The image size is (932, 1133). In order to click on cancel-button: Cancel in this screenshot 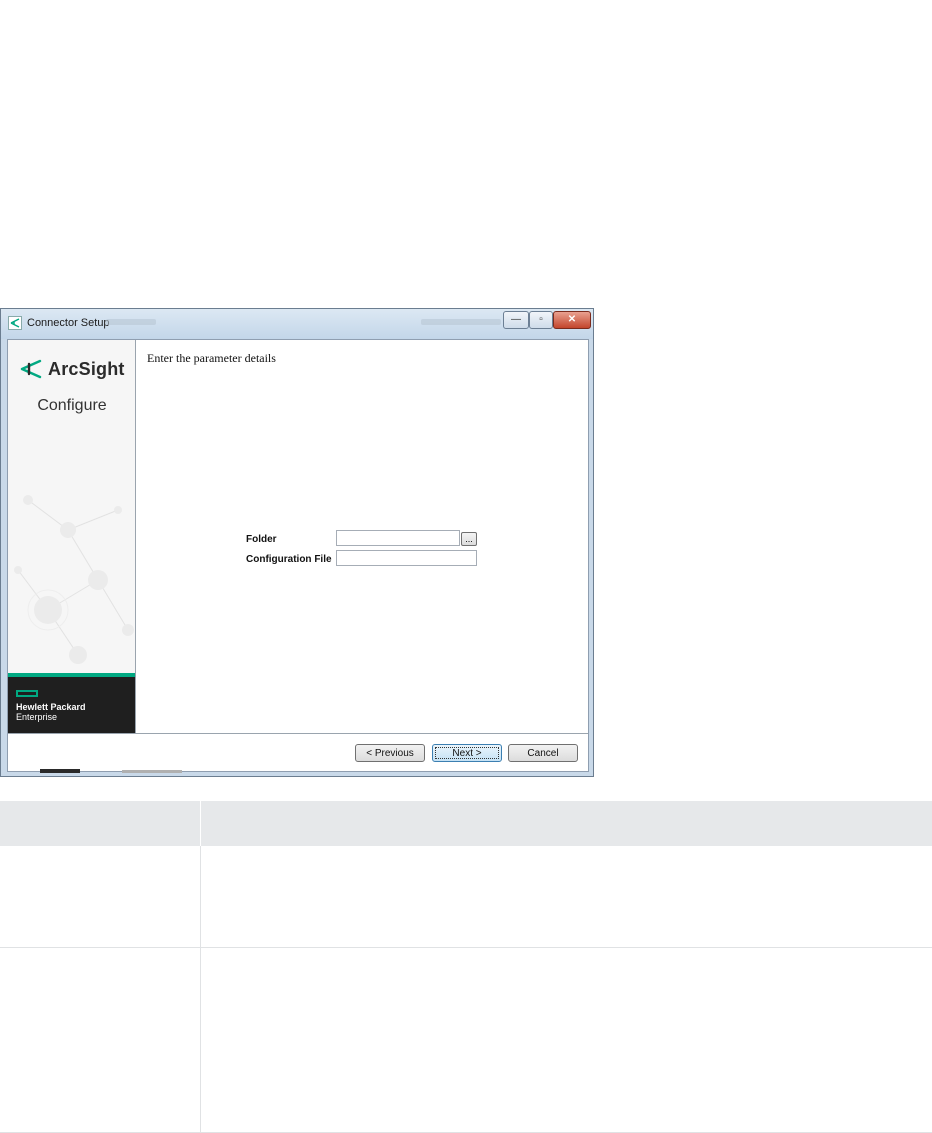, I will do `click(543, 753)`.